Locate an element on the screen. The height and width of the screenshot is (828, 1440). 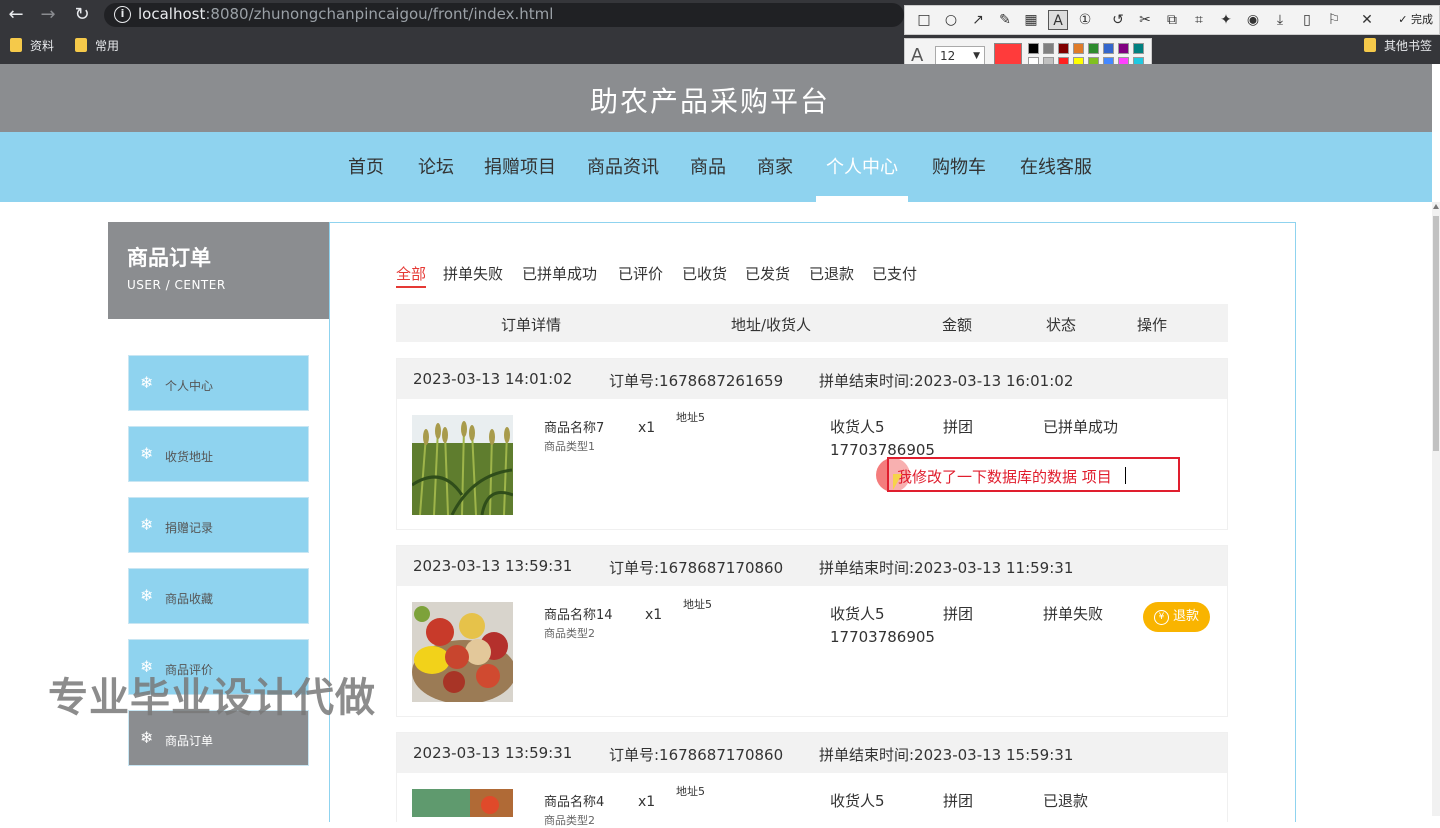
ellipse-icon: ○ is located at coordinates (951, 20).